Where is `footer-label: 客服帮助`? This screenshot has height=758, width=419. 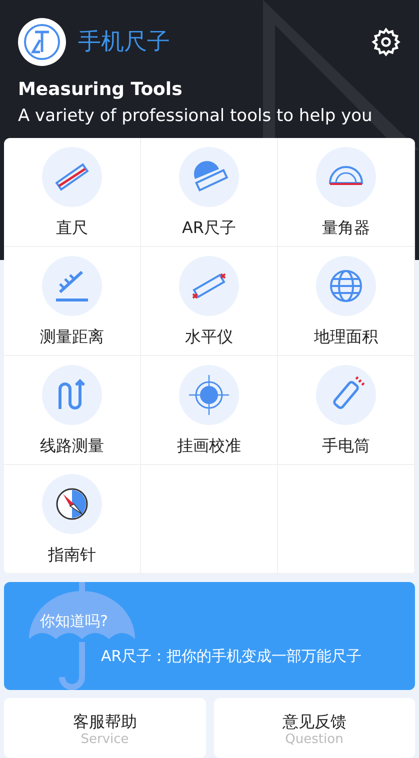 footer-label: 客服帮助 is located at coordinates (104, 722).